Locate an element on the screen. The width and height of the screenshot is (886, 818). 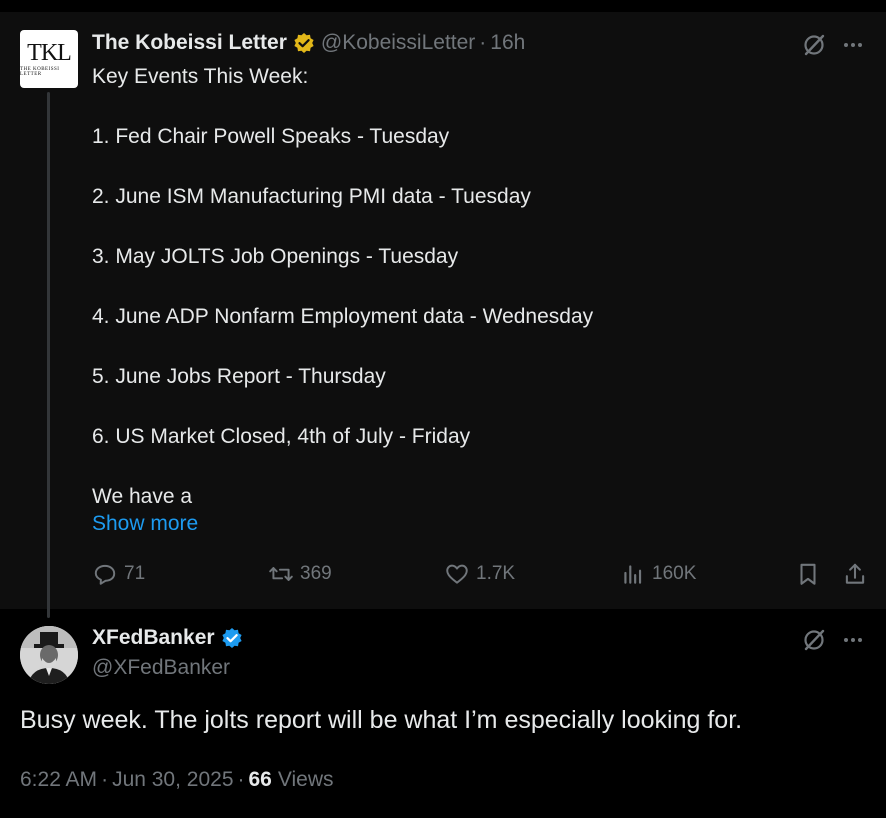
top-bar is located at coordinates (443, 6).